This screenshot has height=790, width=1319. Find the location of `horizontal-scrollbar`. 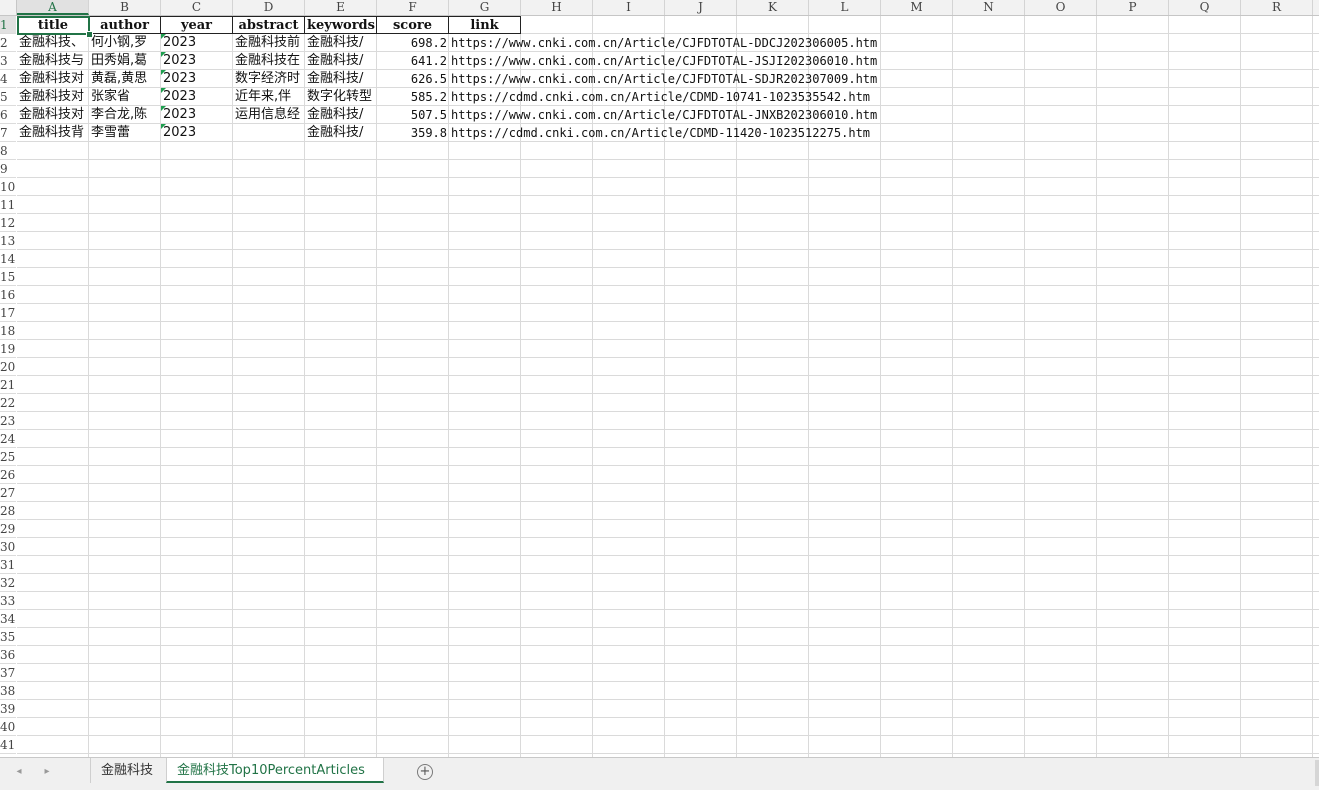

horizontal-scrollbar is located at coordinates (1317, 773).